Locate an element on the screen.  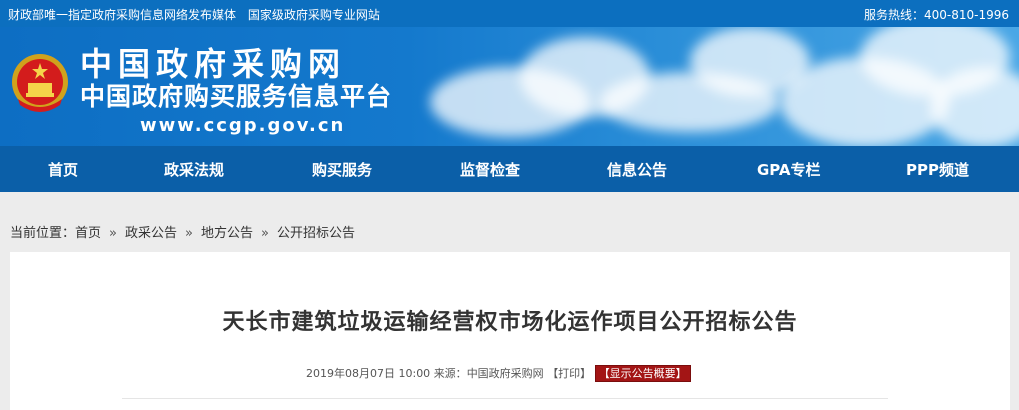
main-nav: 首页 政采法规 购买服务 监督检查 信息公告 GPA专栏 PPP频道 is located at coordinates (509, 169).